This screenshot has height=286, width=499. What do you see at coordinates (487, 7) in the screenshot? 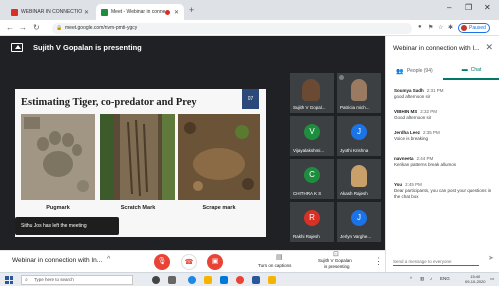
I see `window-close-button: ✕` at bounding box center [487, 7].